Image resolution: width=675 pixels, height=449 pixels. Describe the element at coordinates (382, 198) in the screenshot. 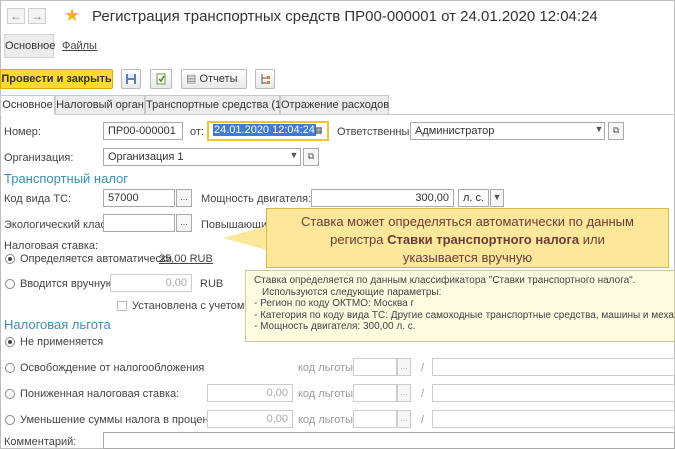

I see `power-field: 300,00` at that location.